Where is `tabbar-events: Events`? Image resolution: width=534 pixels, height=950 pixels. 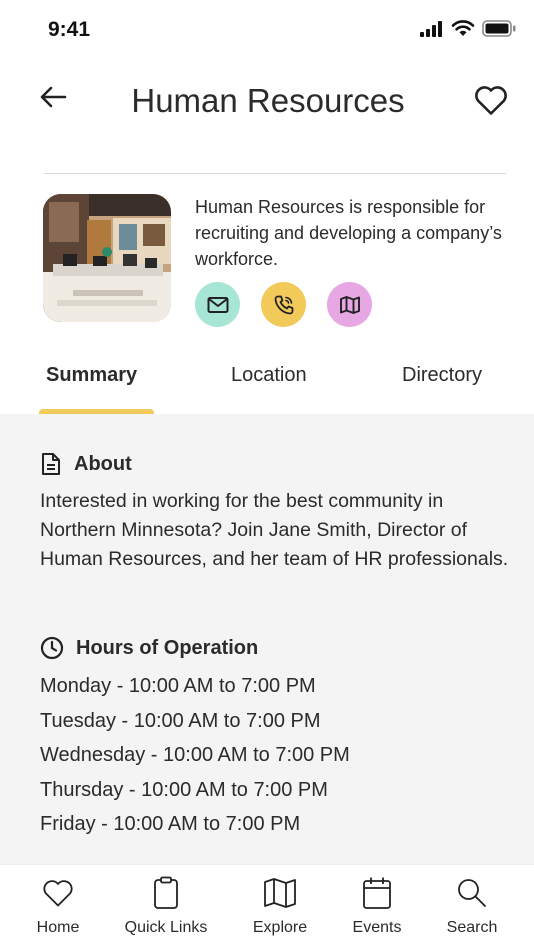 tabbar-events: Events is located at coordinates (377, 906).